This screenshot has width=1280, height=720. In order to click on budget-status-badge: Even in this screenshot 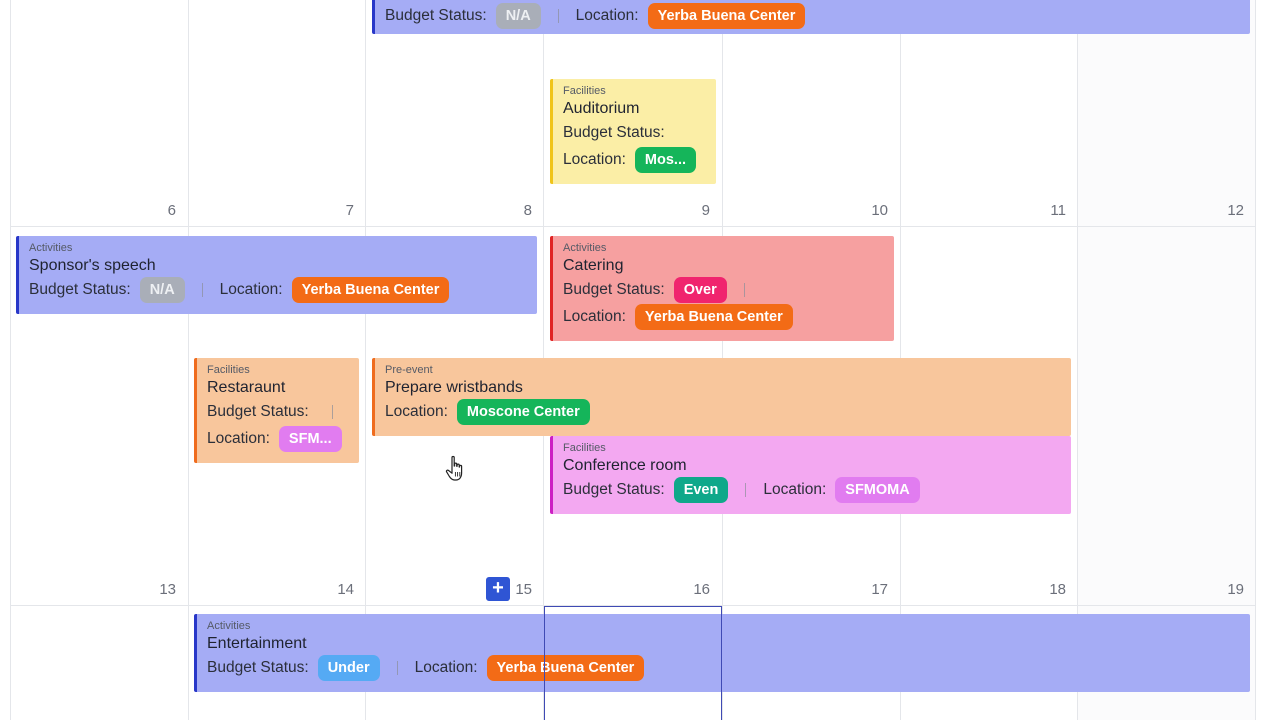, I will do `click(701, 489)`.